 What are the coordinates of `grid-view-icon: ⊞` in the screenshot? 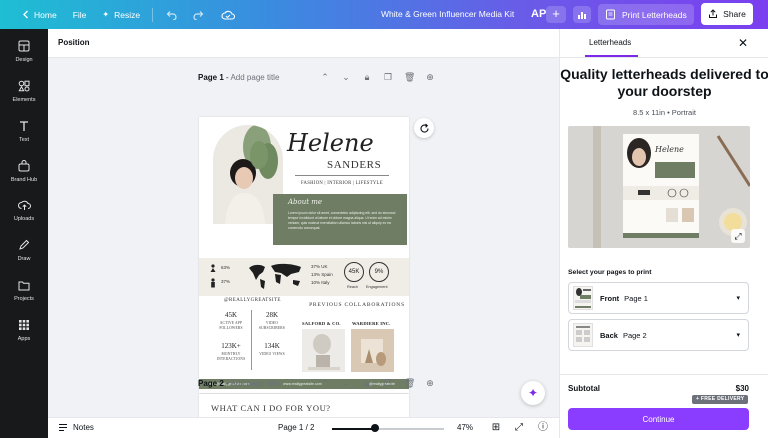 It's located at (496, 428).